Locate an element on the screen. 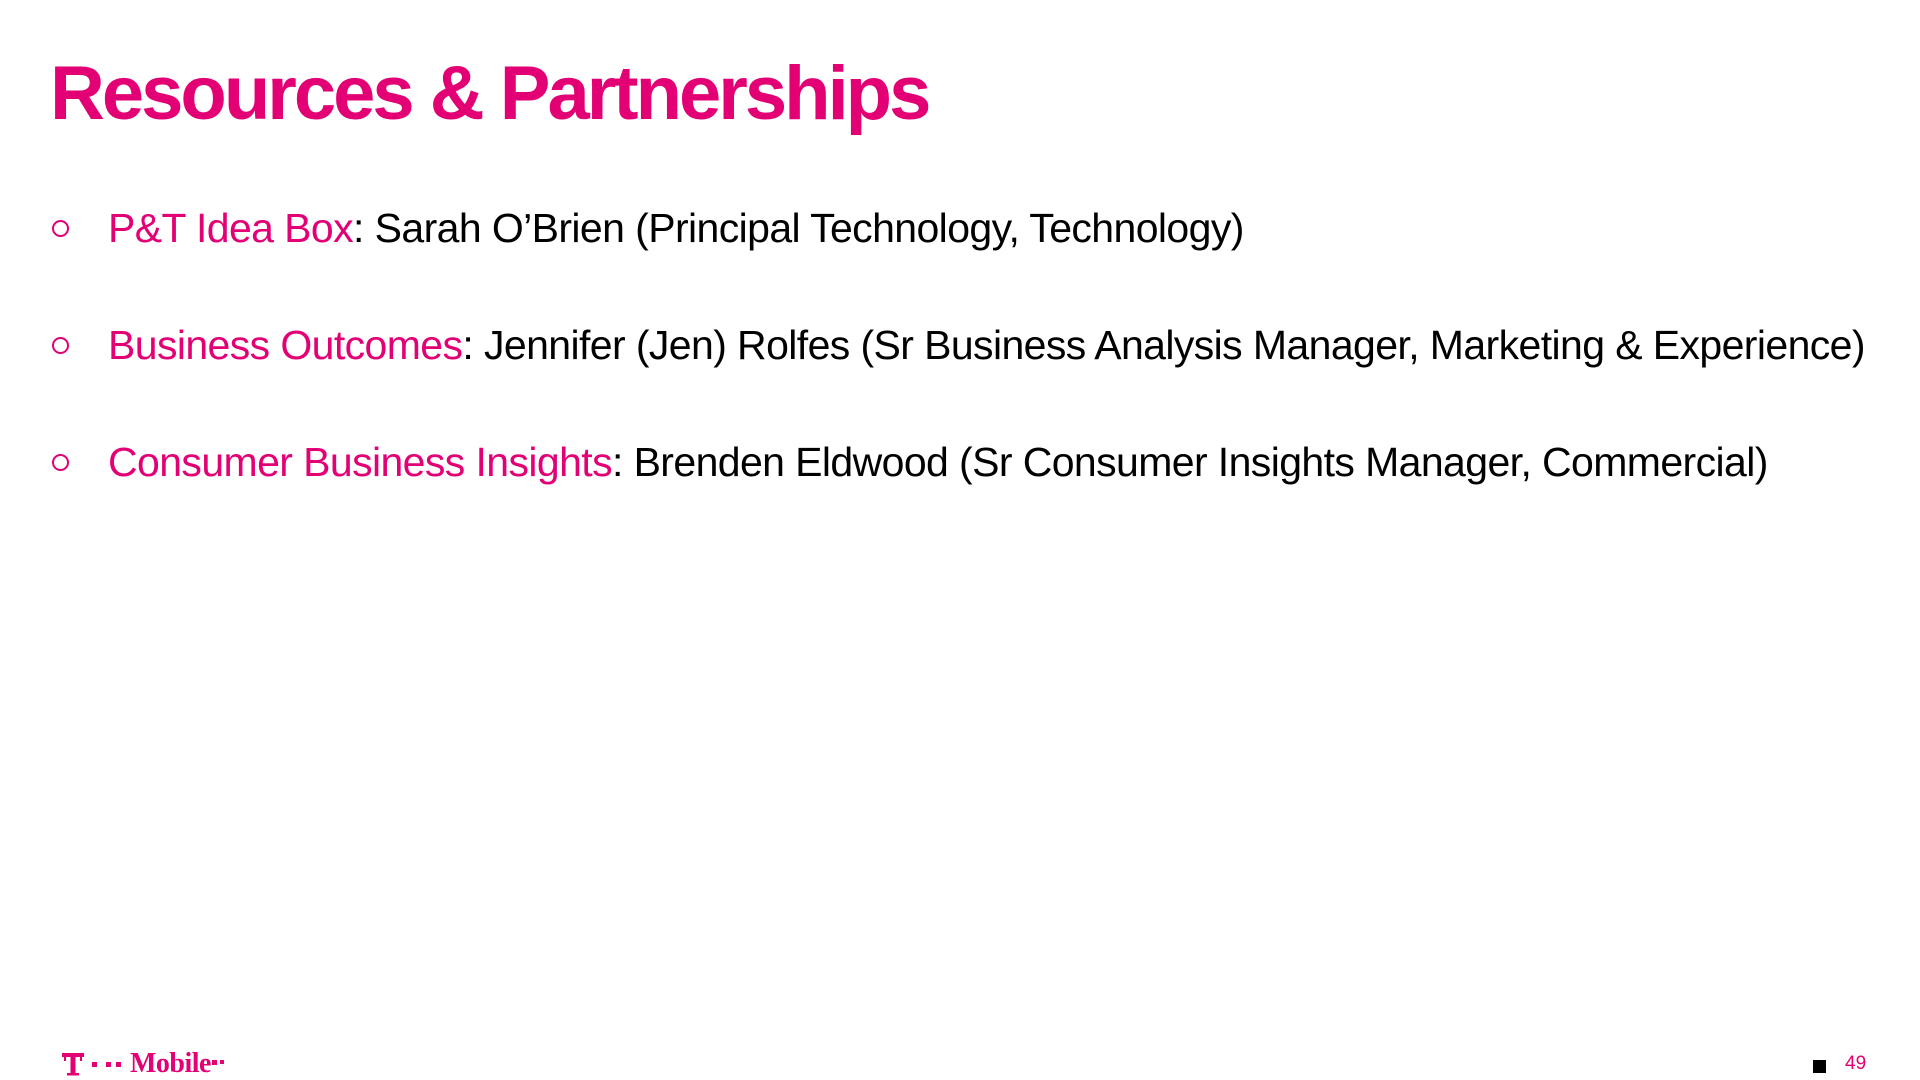 This screenshot has height=1080, width=1920. slide-title: Resources & Partnerships is located at coordinates (490, 93).